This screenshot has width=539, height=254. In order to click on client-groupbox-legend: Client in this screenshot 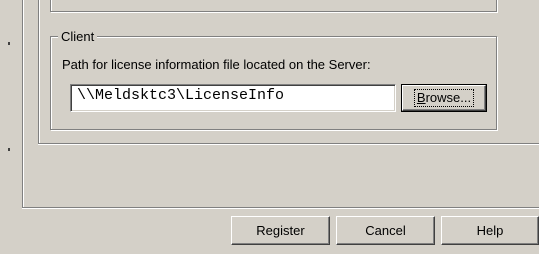, I will do `click(78, 37)`.